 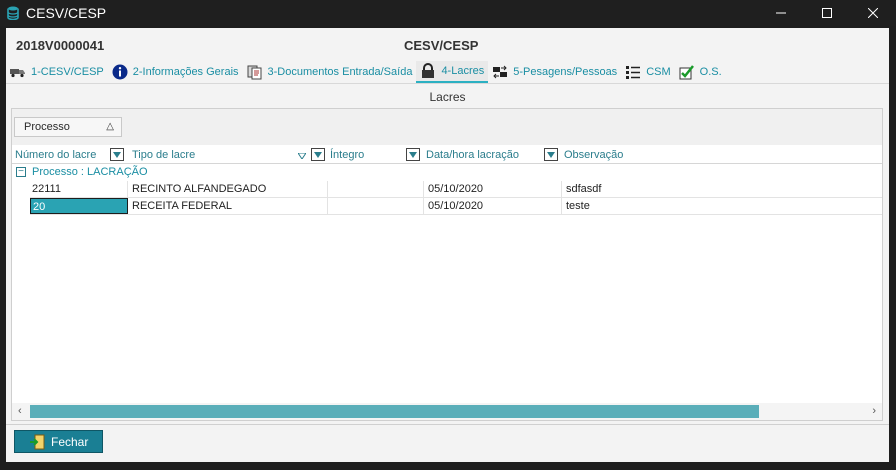 I want to click on header: 2018V0000041 CESV/CESP, so click(x=447, y=44).